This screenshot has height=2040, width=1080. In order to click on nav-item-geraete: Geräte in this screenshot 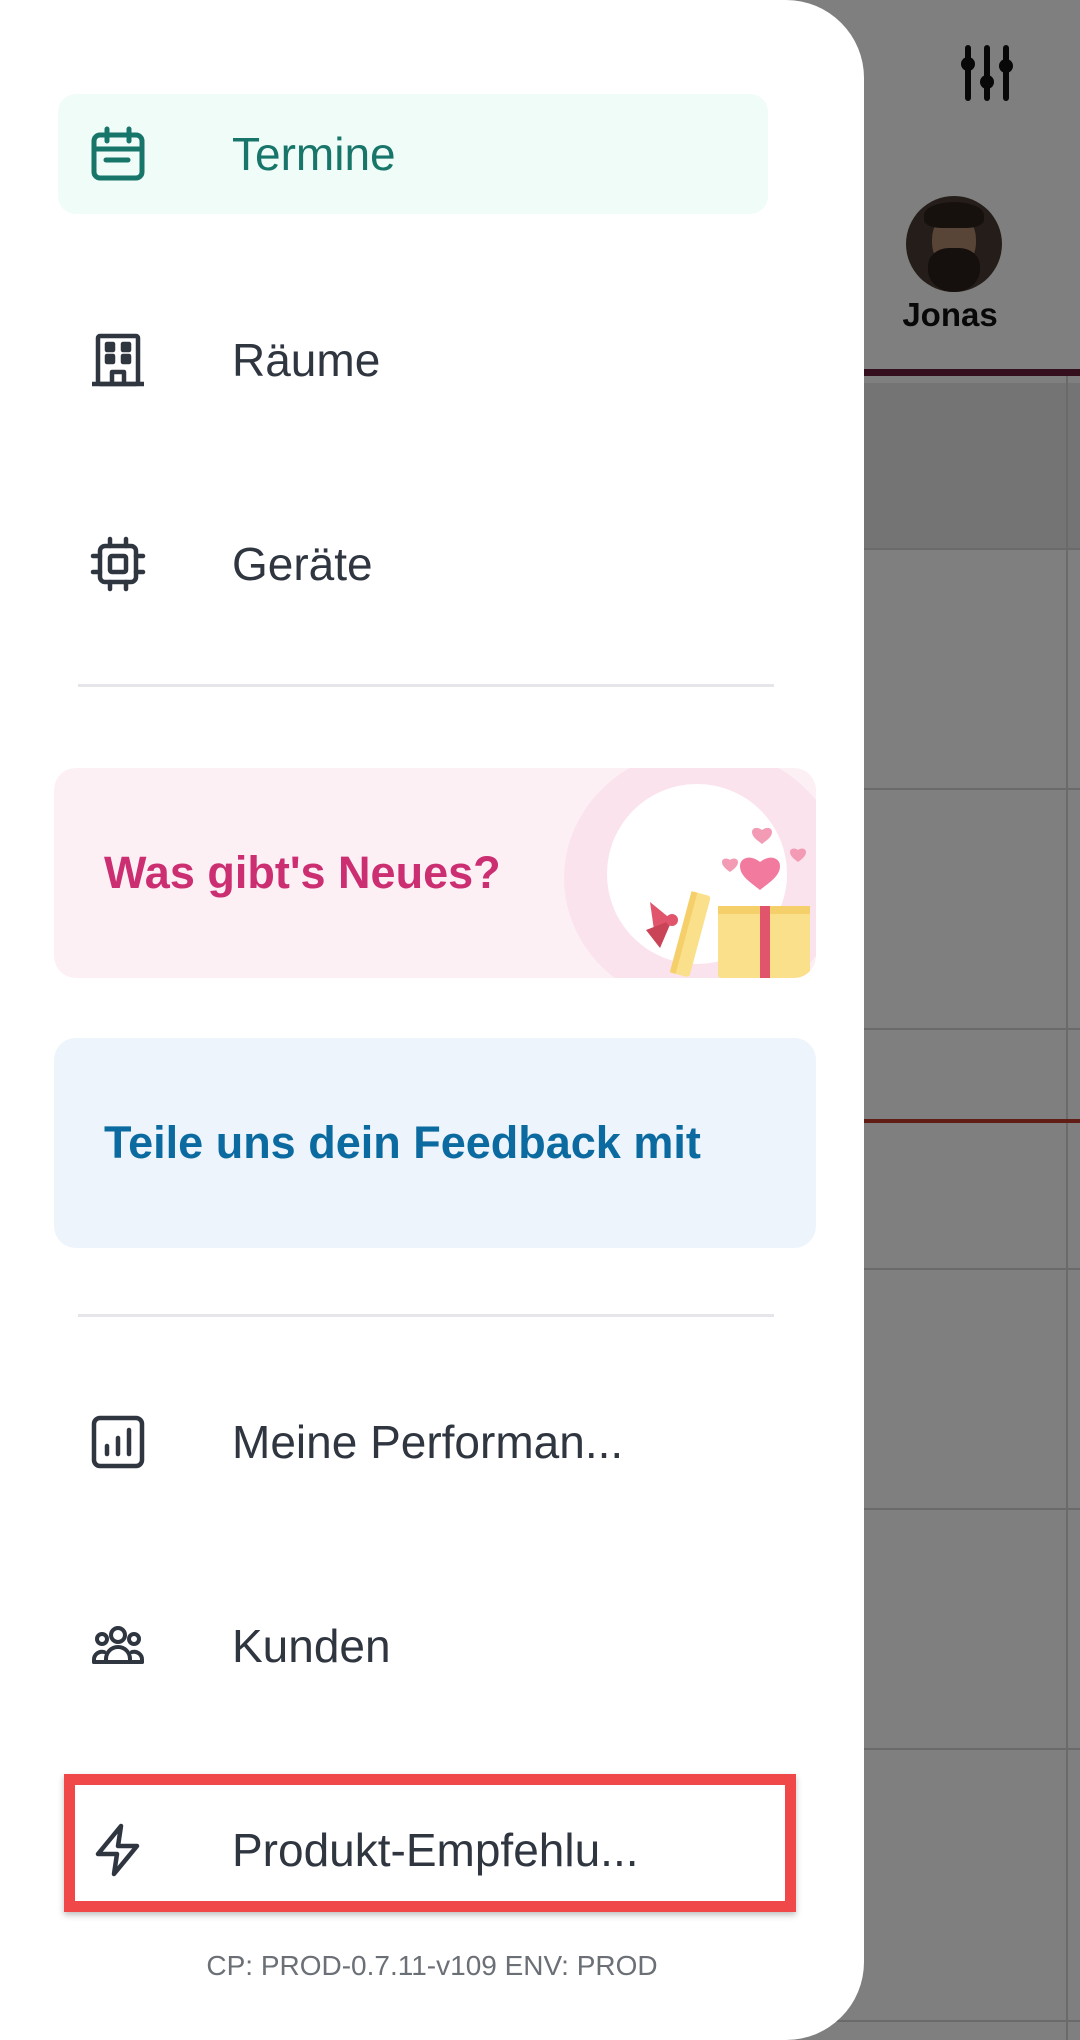, I will do `click(413, 564)`.